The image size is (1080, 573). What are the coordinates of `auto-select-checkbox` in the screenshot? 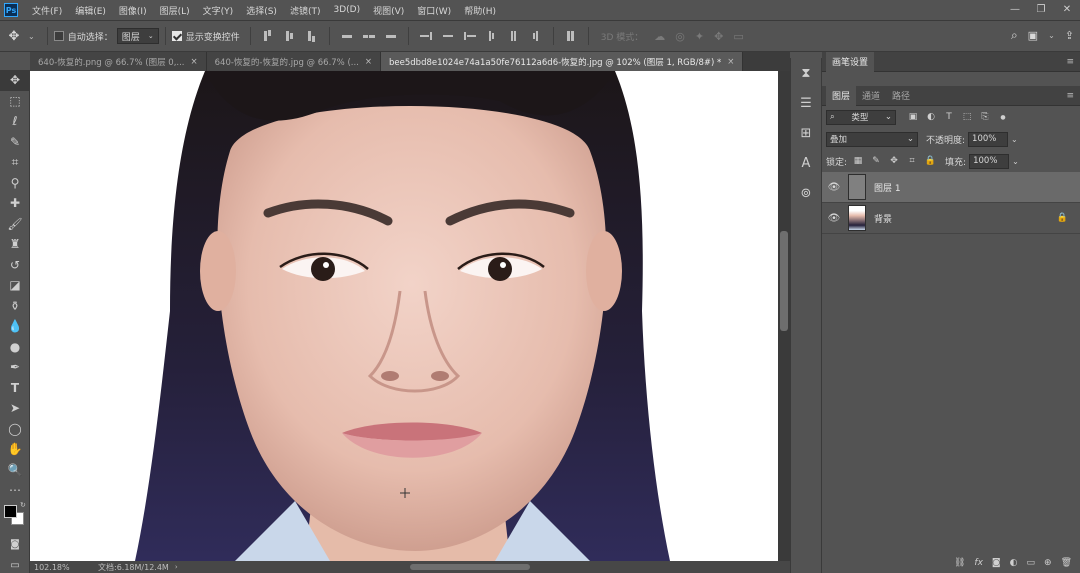 It's located at (58, 36).